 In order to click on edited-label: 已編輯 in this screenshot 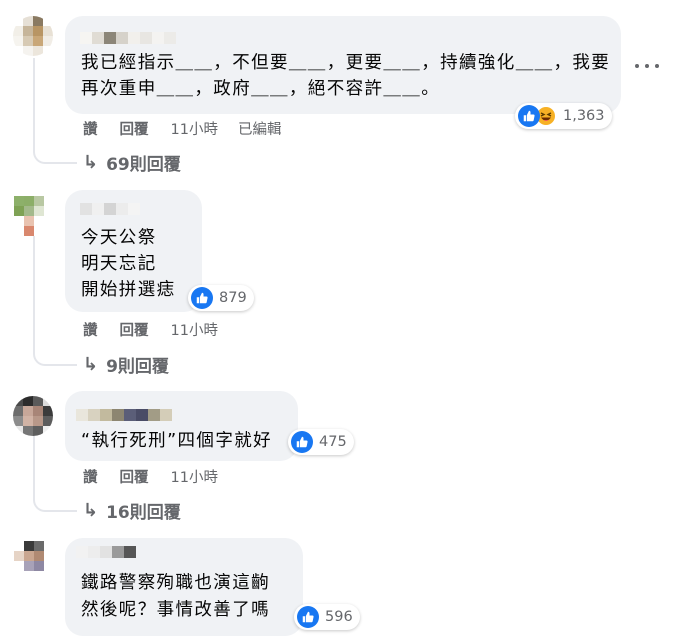, I will do `click(260, 128)`.